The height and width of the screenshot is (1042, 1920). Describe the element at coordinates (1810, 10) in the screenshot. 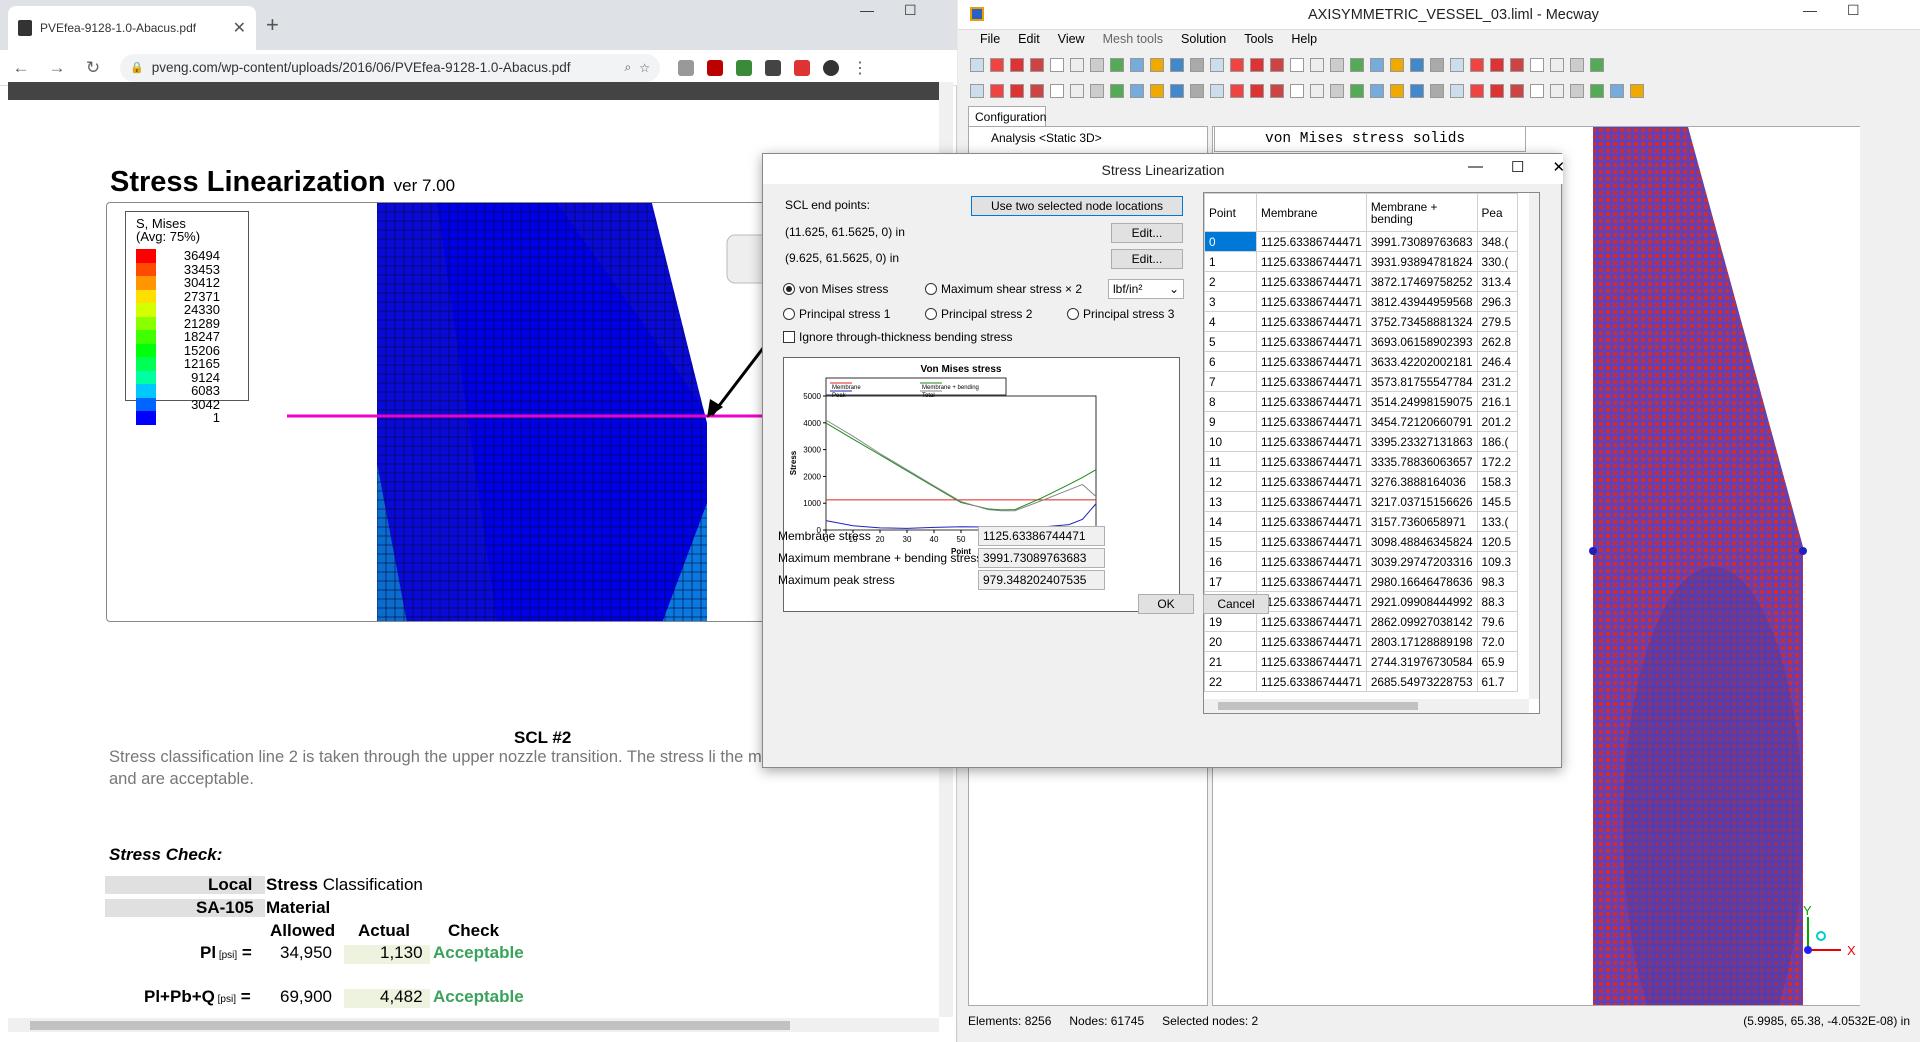

I see `minimize-icon: —` at that location.